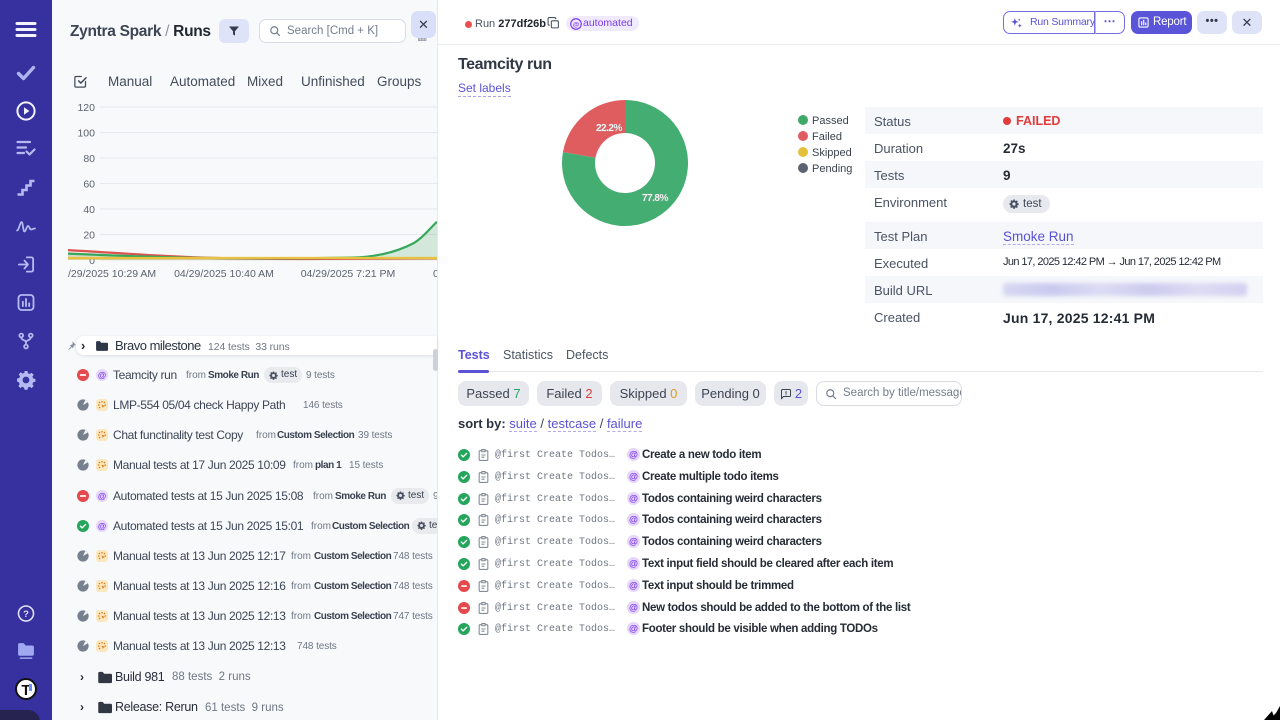 This screenshot has width=1280, height=720. I want to click on svg-text: 60, so click(89, 185).